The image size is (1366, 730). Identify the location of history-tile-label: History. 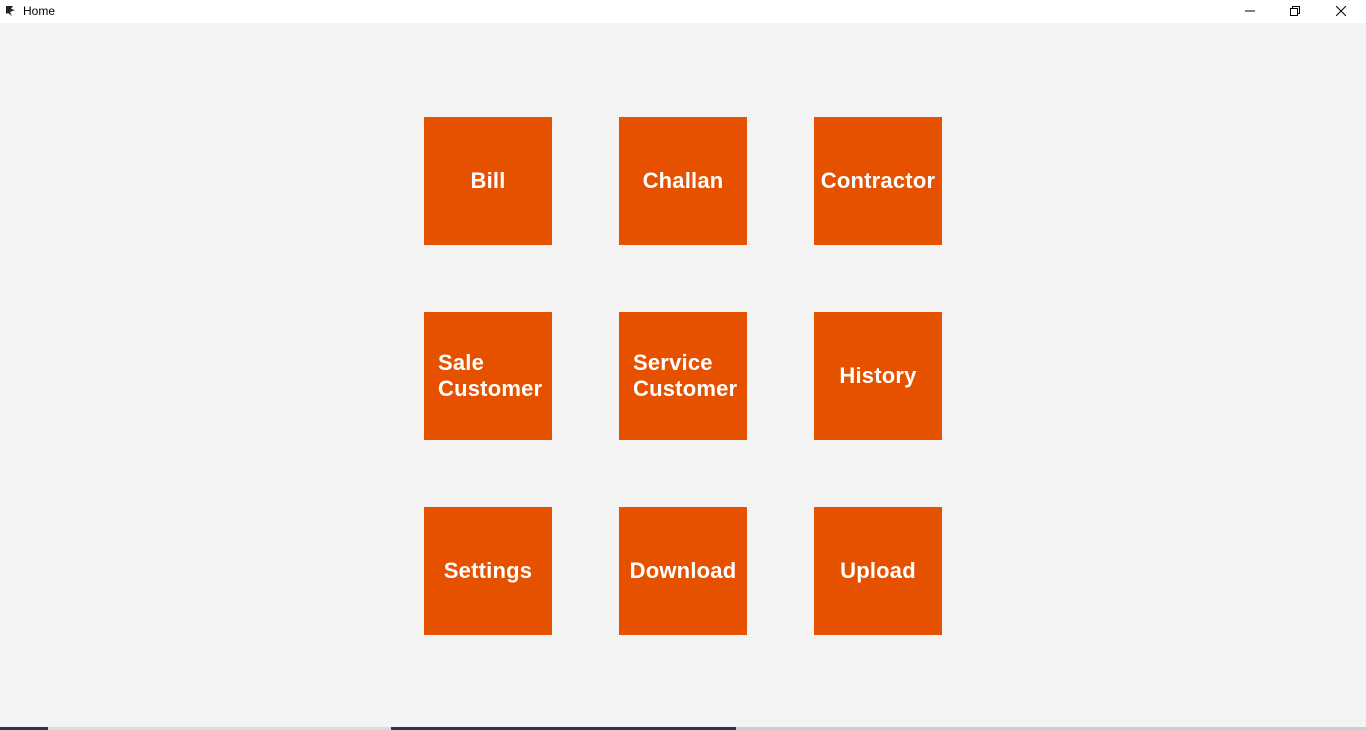
(878, 375).